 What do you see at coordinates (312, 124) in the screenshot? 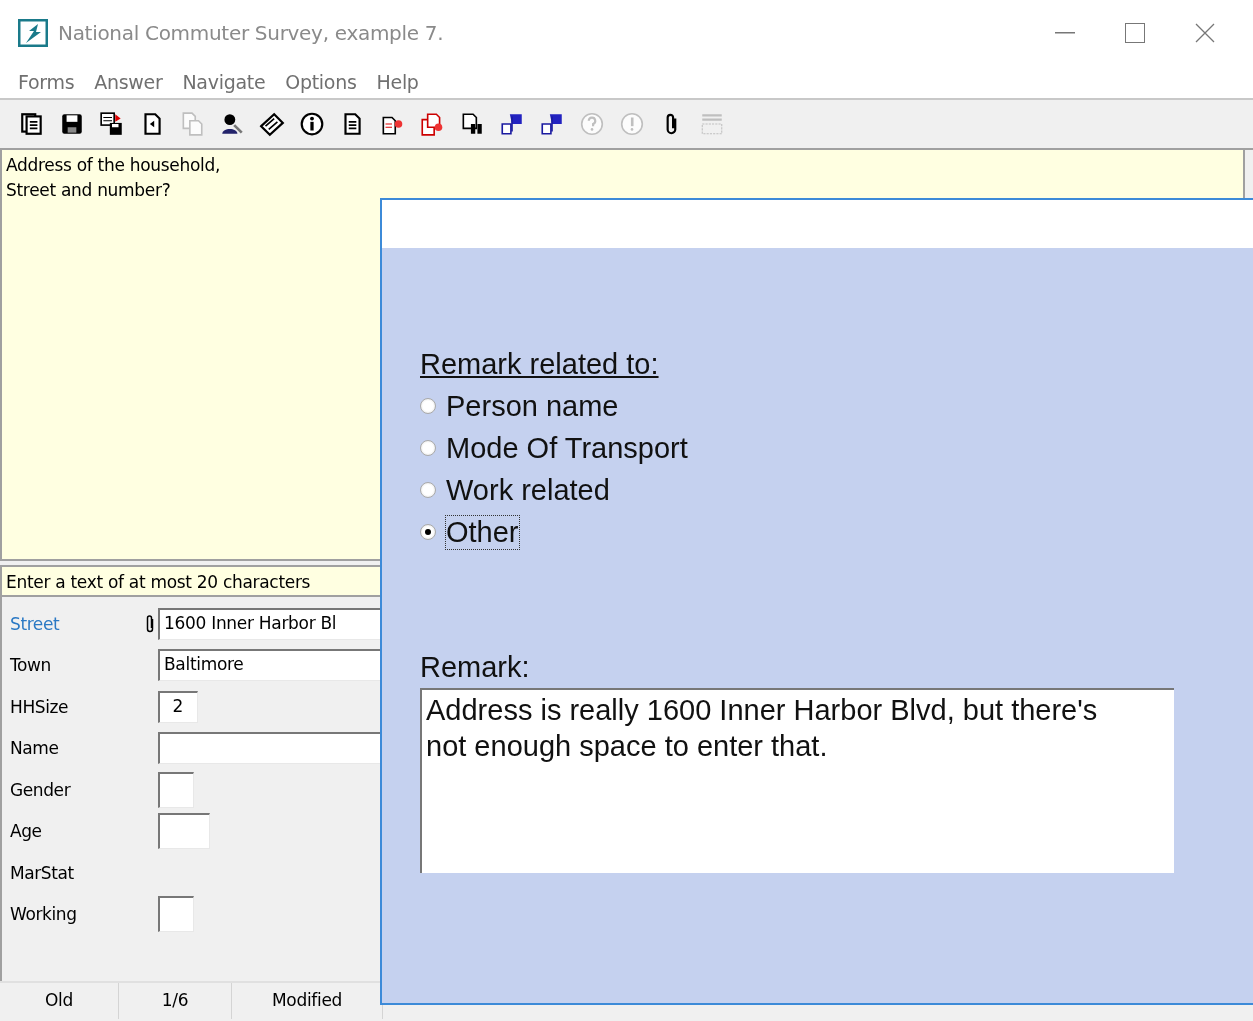
I see `info-icon` at bounding box center [312, 124].